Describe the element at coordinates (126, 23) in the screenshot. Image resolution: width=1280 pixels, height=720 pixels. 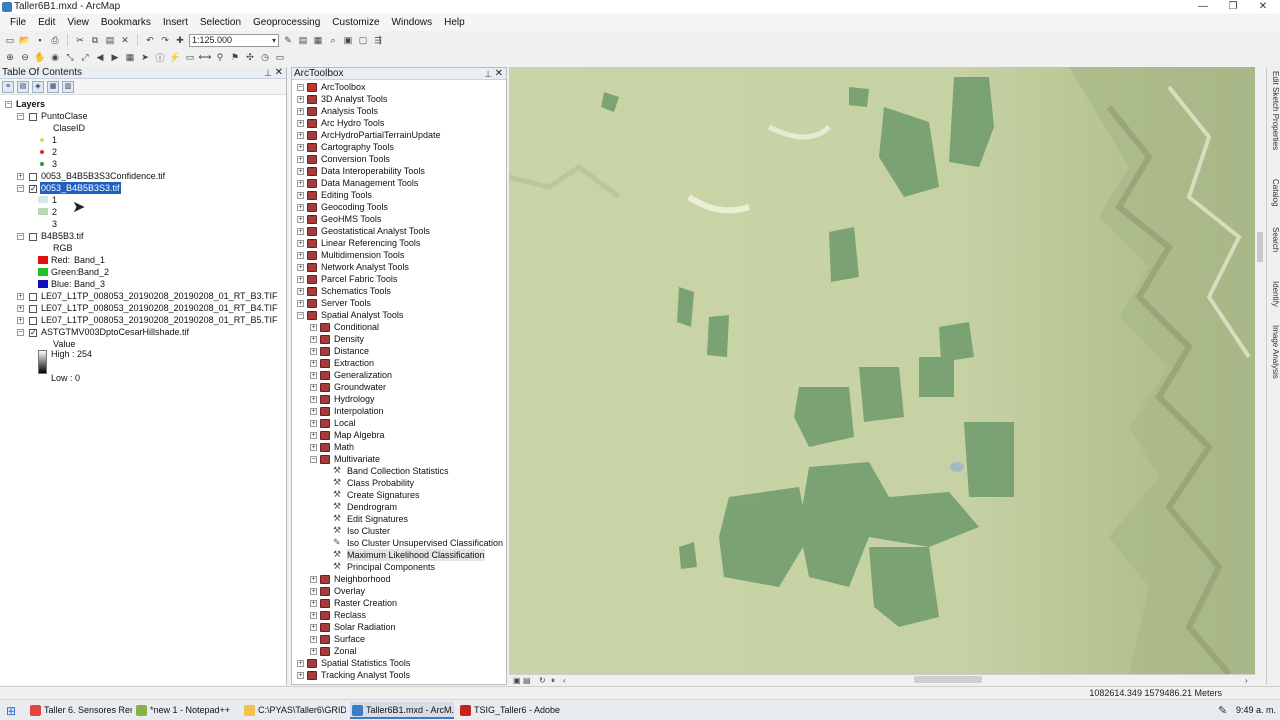
I see `menu-bookmarks: Bookmarks` at that location.